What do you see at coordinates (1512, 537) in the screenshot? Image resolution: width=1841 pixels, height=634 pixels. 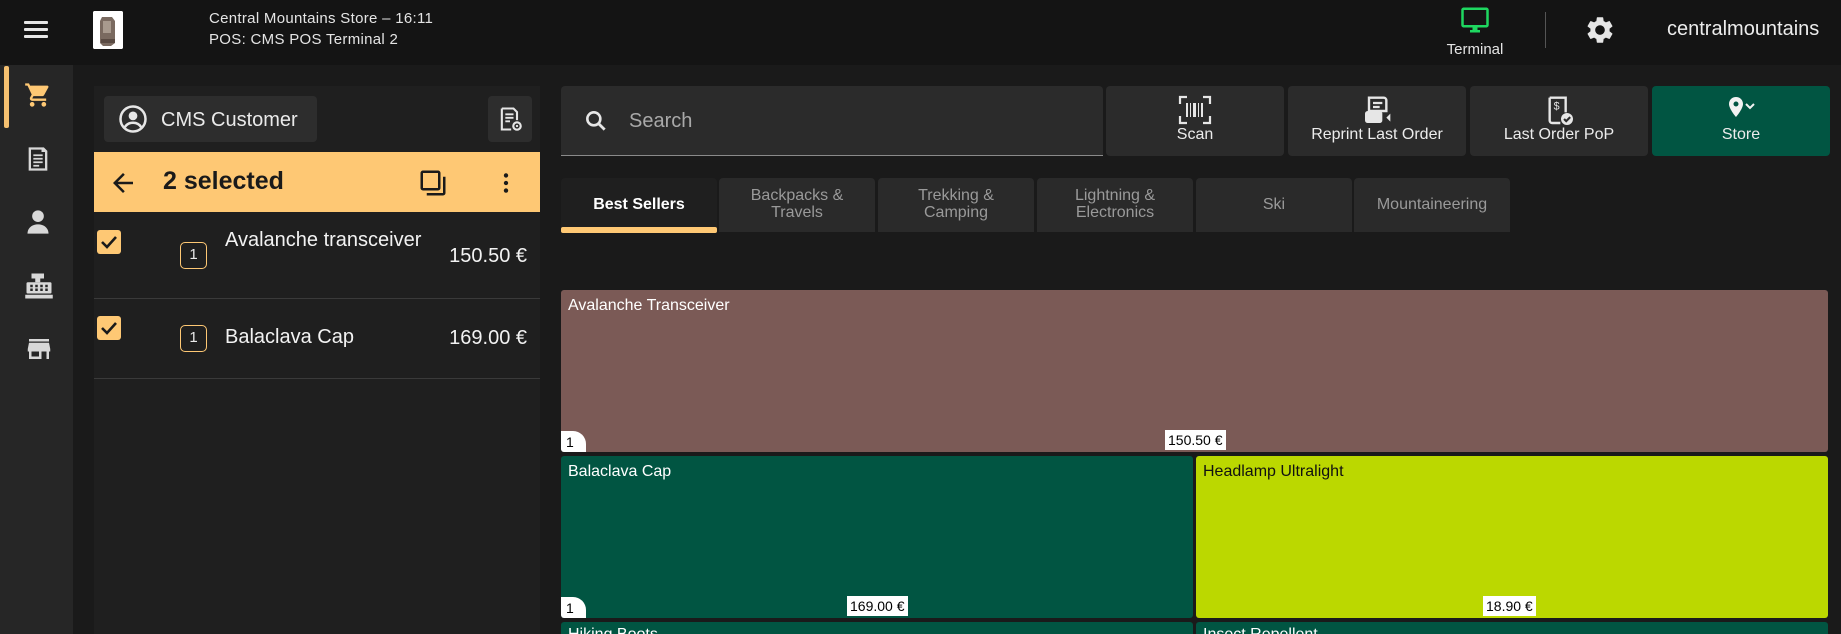 I see `product-tile: Headlamp Ultralight 18.90 €` at bounding box center [1512, 537].